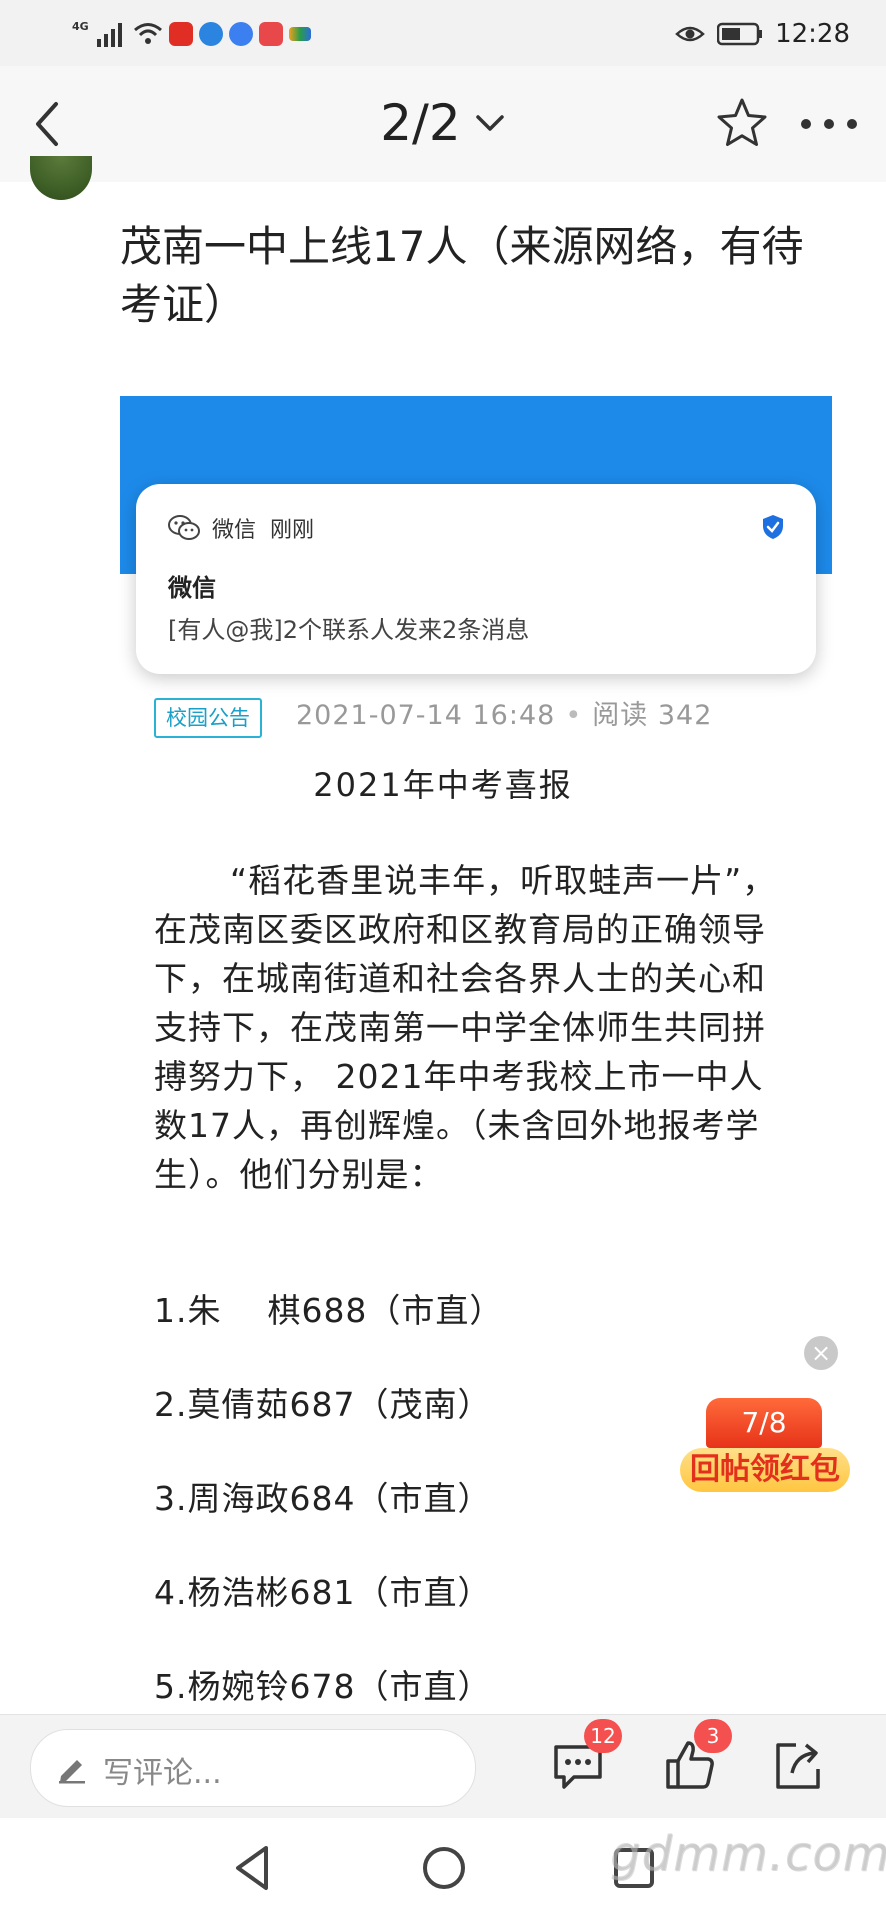  Describe the element at coordinates (323, 1404) in the screenshot. I see `list-item: 2.莫倩茹687（茂南）` at that location.